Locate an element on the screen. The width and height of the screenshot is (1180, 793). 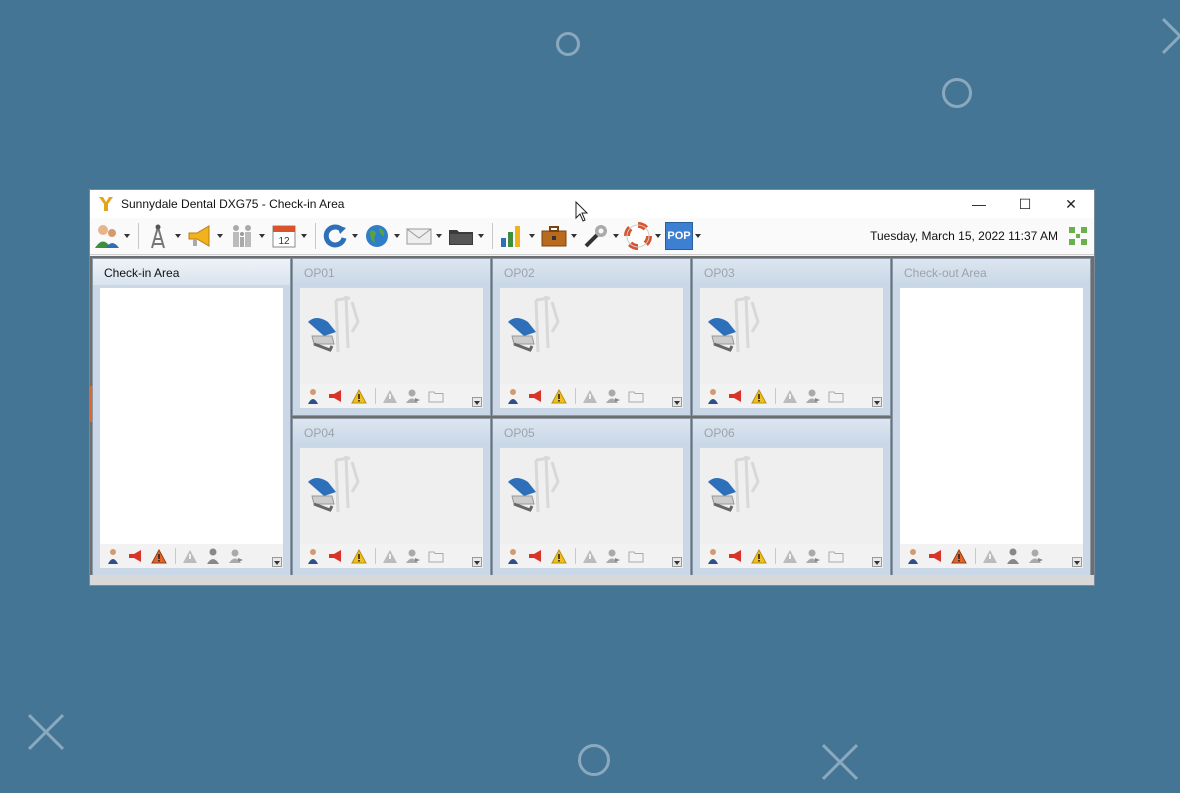
tools-button is located at coordinates (600, 236).